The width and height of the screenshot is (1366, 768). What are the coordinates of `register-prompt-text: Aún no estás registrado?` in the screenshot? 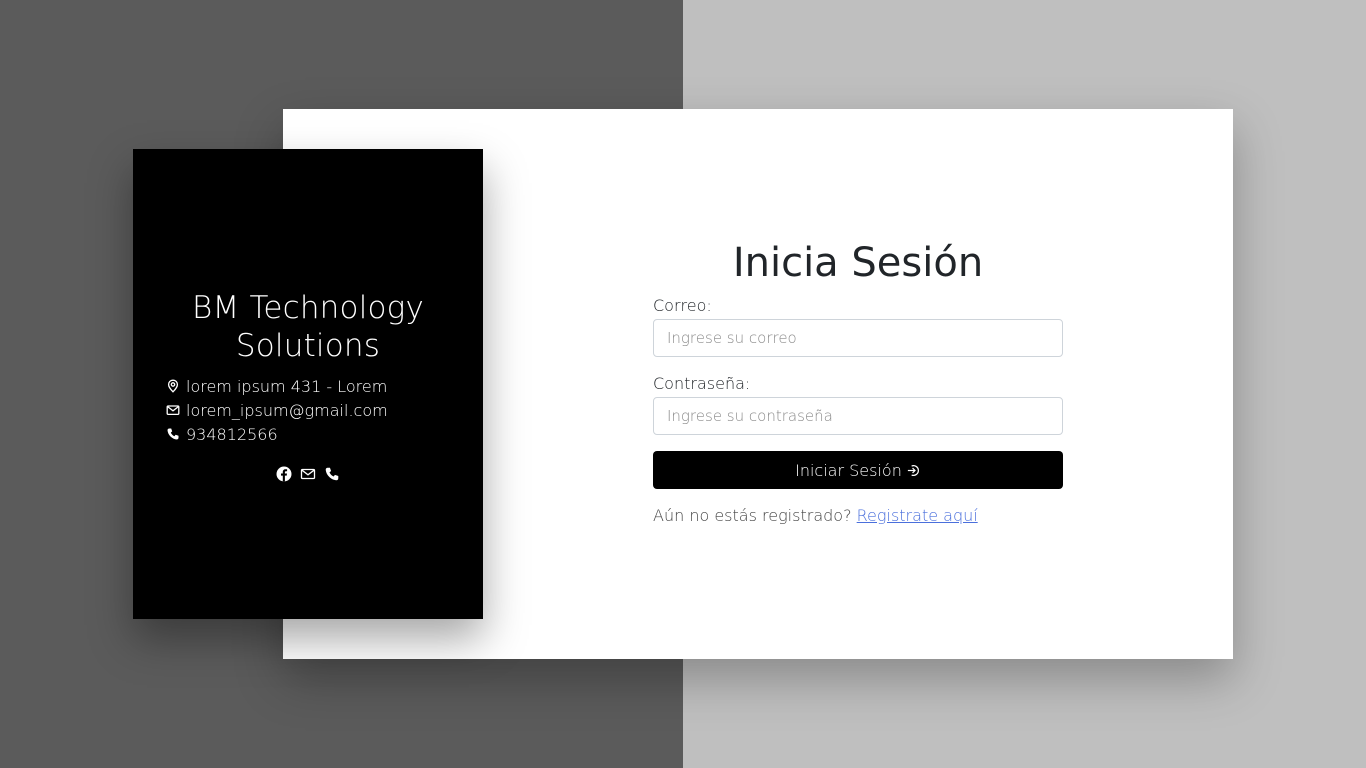 It's located at (752, 515).